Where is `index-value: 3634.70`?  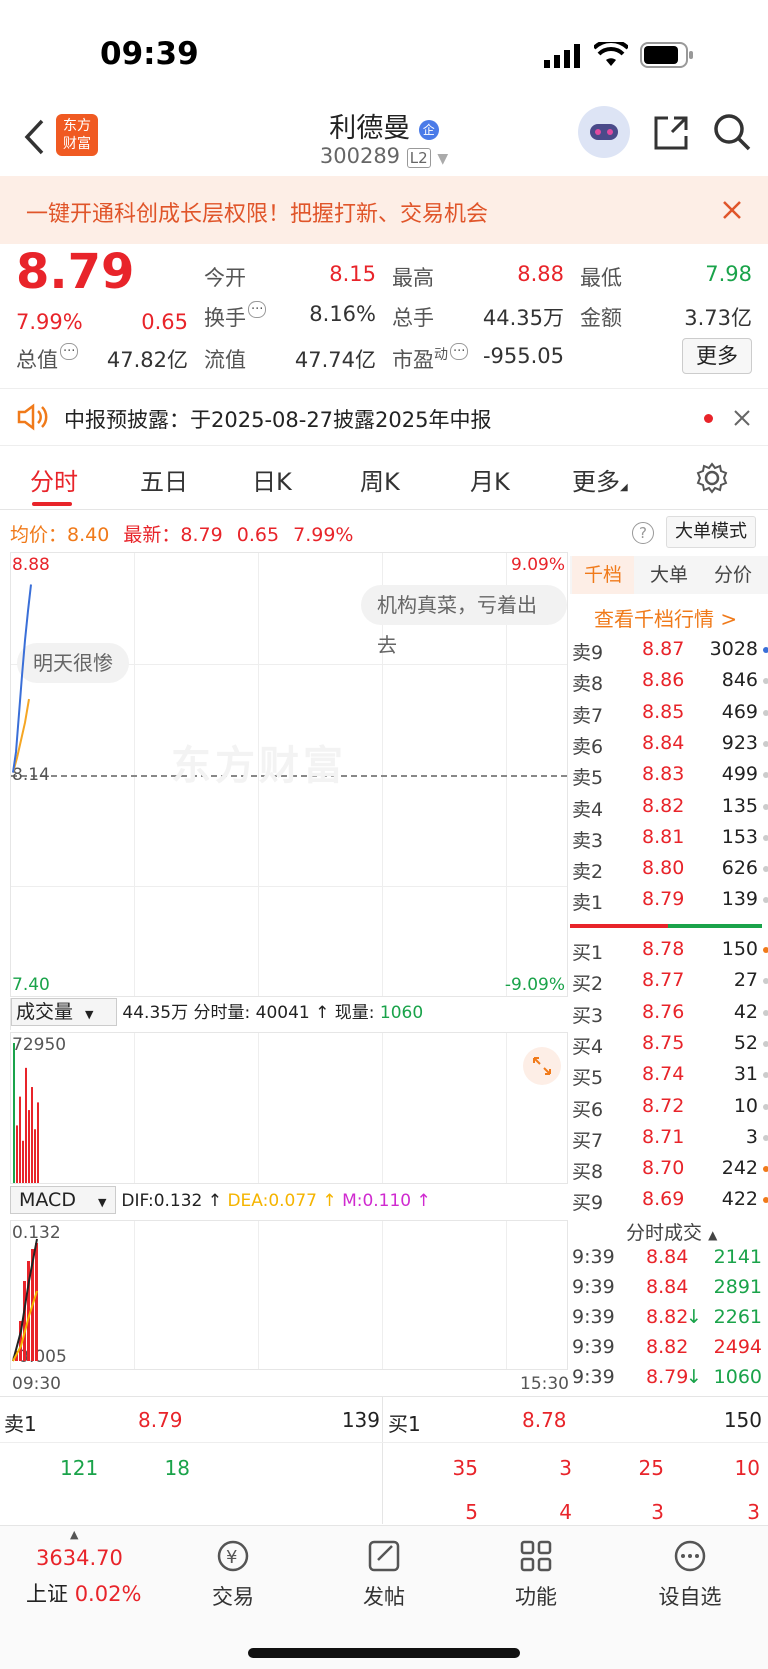
index-value: 3634.70 is located at coordinates (79, 1558).